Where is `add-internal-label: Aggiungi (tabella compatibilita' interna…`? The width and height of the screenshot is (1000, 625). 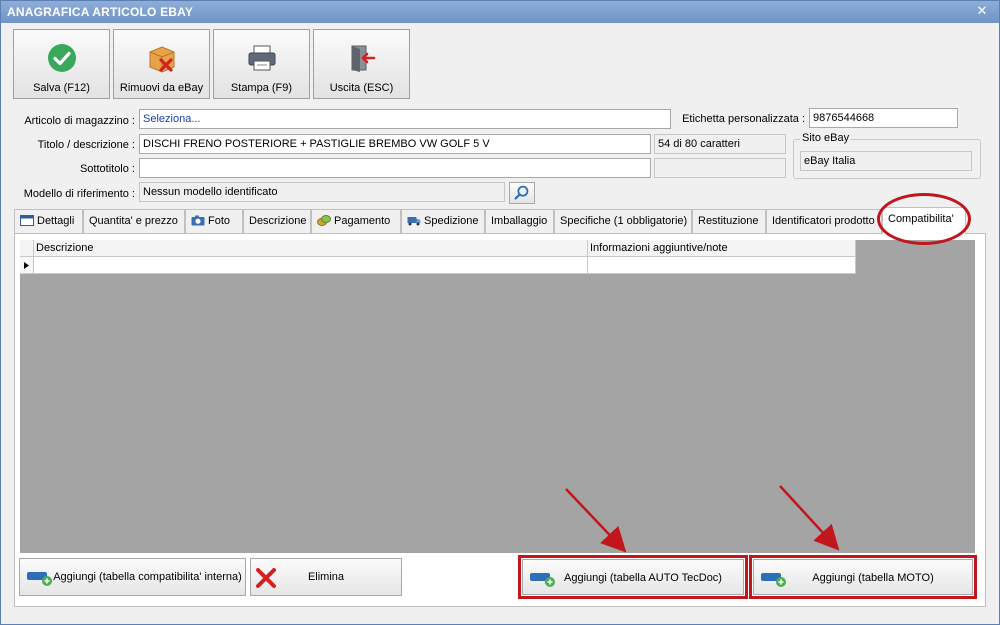
add-internal-label: Aggiungi (tabella compatibilita' interna… is located at coordinates (147, 577).